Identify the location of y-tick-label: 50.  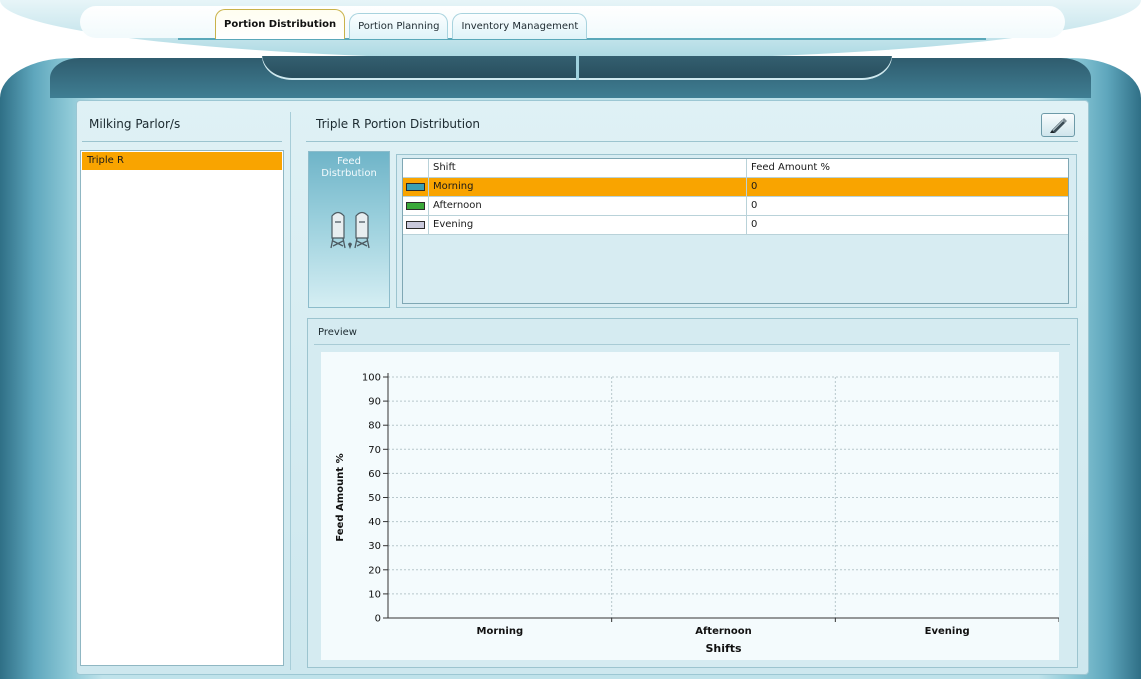
(374, 498).